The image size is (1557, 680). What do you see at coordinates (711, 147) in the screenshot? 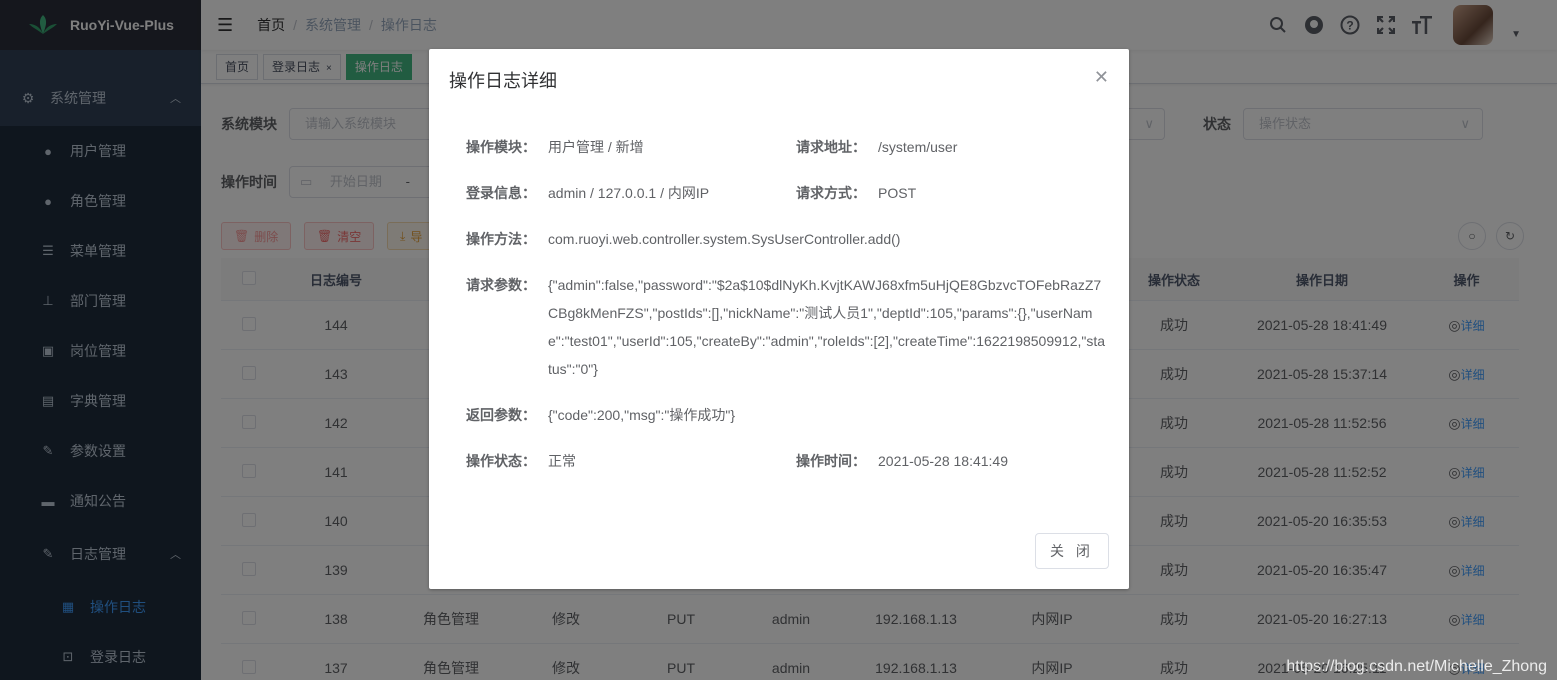
I see `detail-module: 操作模块： 用户管理 / 新增 请求地址： /system/user` at bounding box center [711, 147].